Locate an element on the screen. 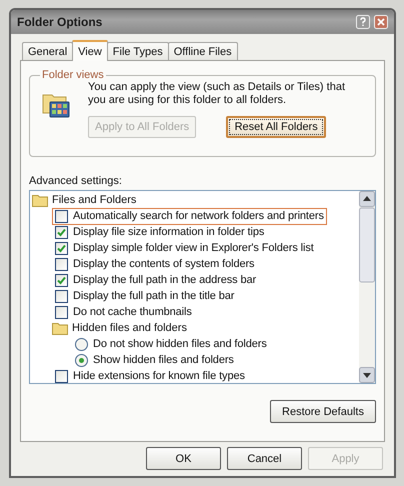  tab: Offline Files is located at coordinates (203, 51).